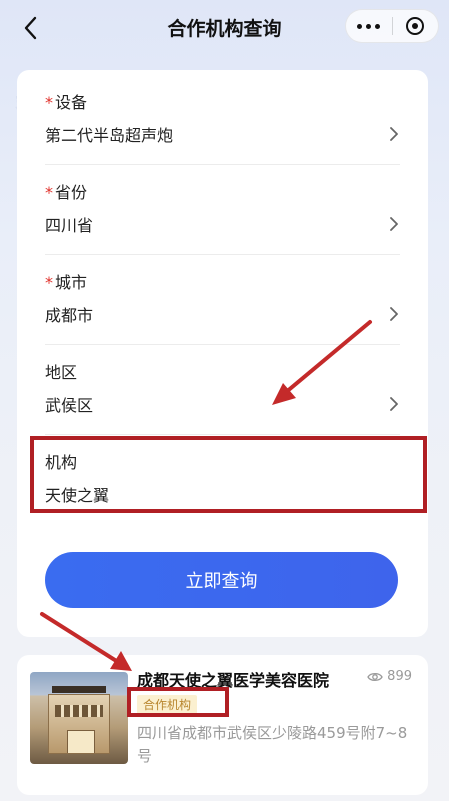 The image size is (449, 801). I want to click on field-label: 地区, so click(61, 372).